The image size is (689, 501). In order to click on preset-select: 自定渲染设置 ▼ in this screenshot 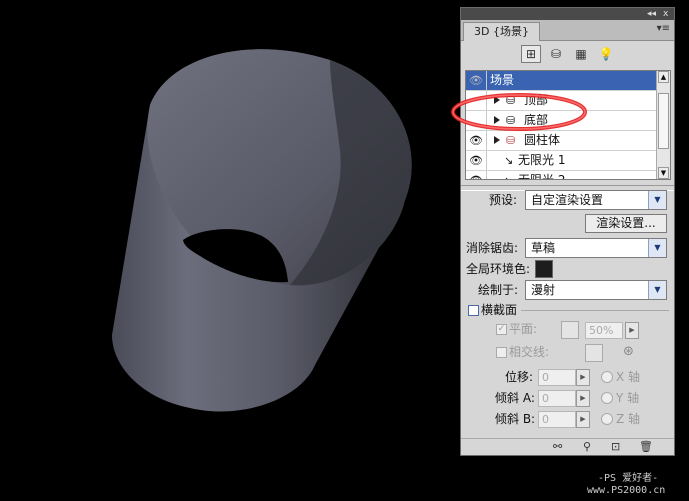, I will do `click(596, 200)`.